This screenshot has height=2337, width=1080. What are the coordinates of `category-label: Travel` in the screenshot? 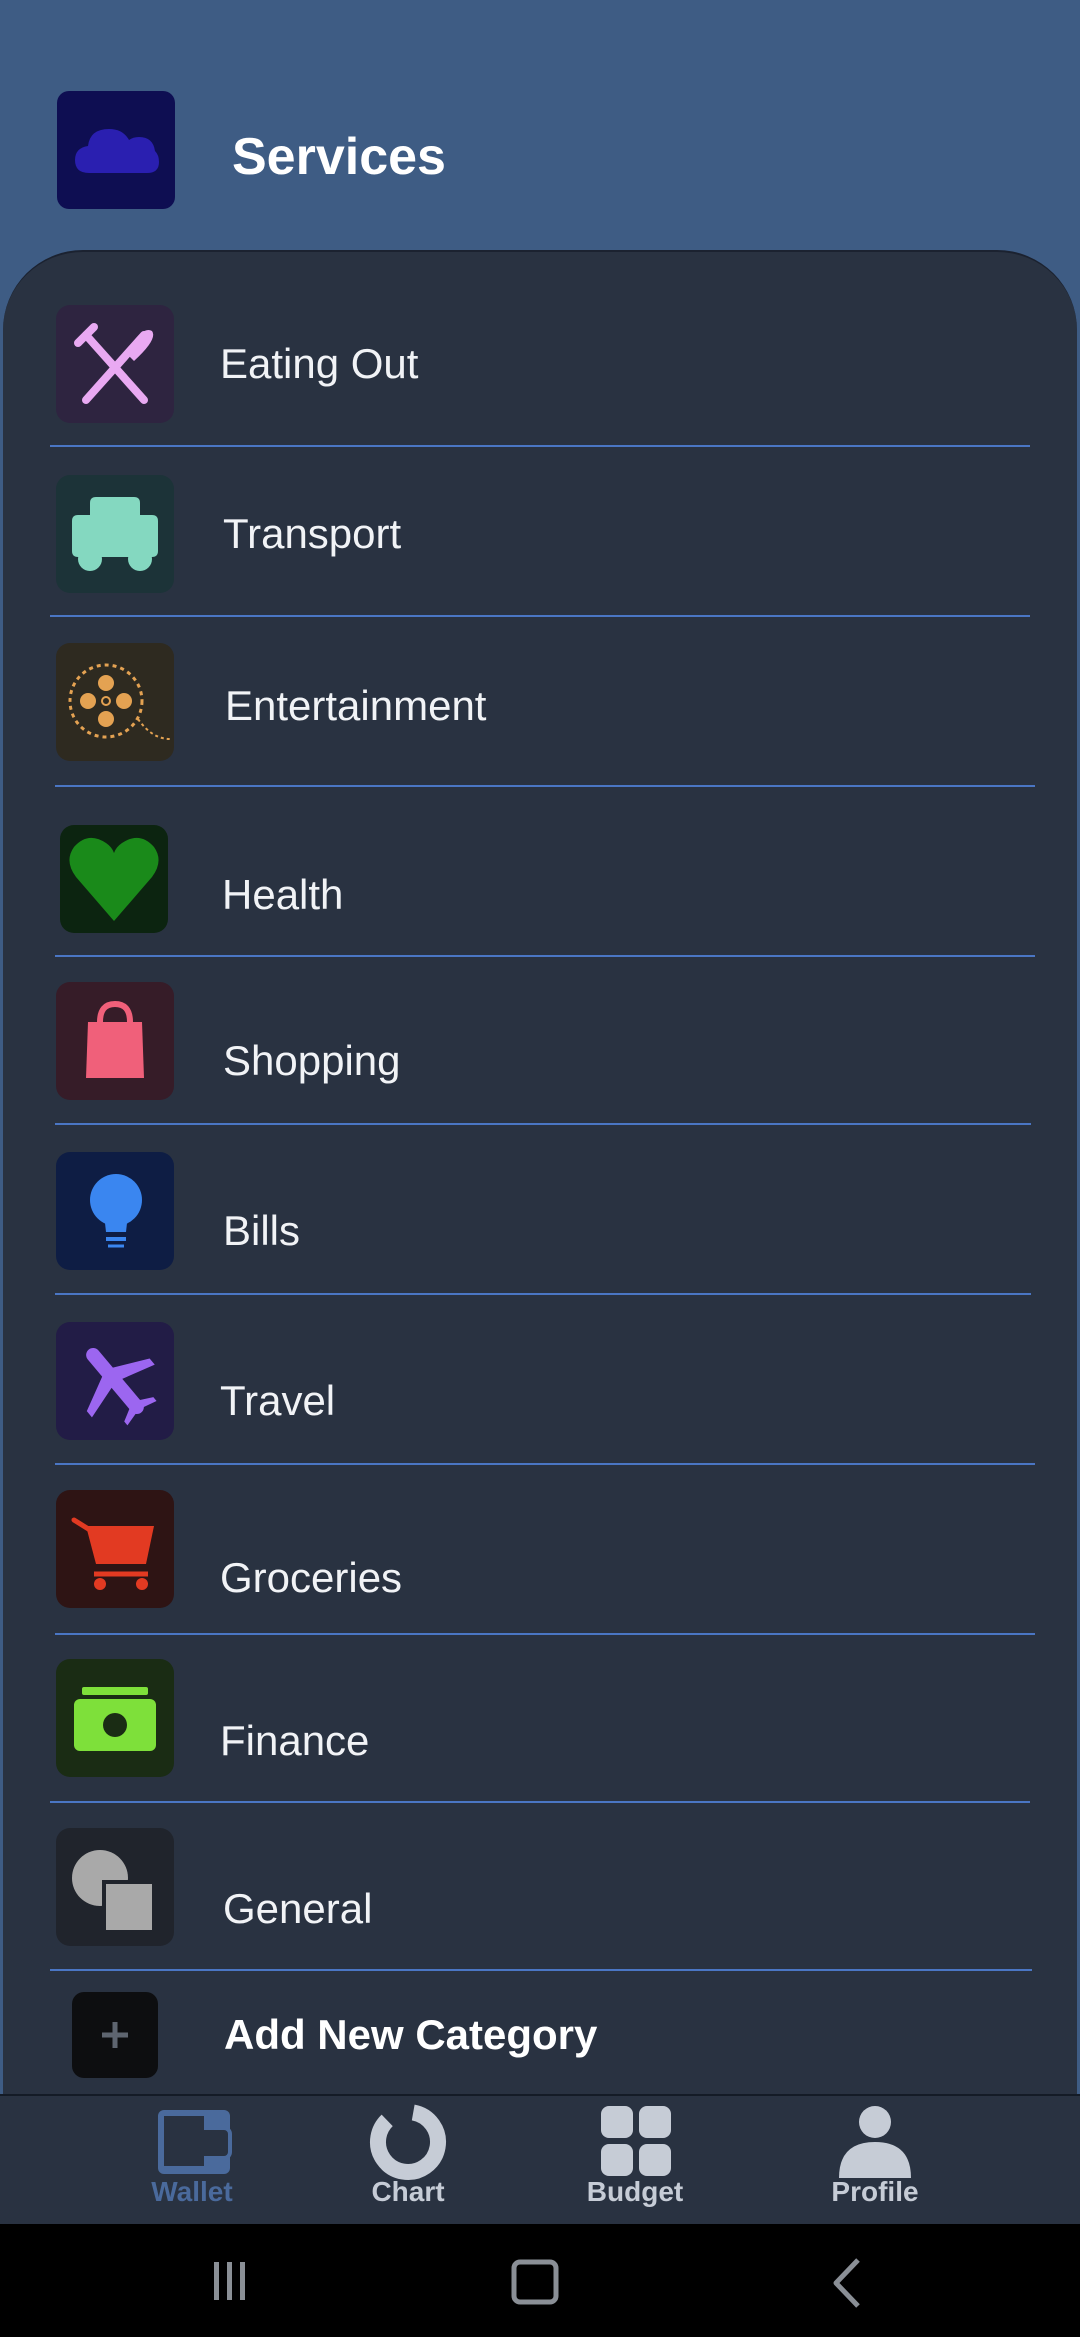 It's located at (278, 1400).